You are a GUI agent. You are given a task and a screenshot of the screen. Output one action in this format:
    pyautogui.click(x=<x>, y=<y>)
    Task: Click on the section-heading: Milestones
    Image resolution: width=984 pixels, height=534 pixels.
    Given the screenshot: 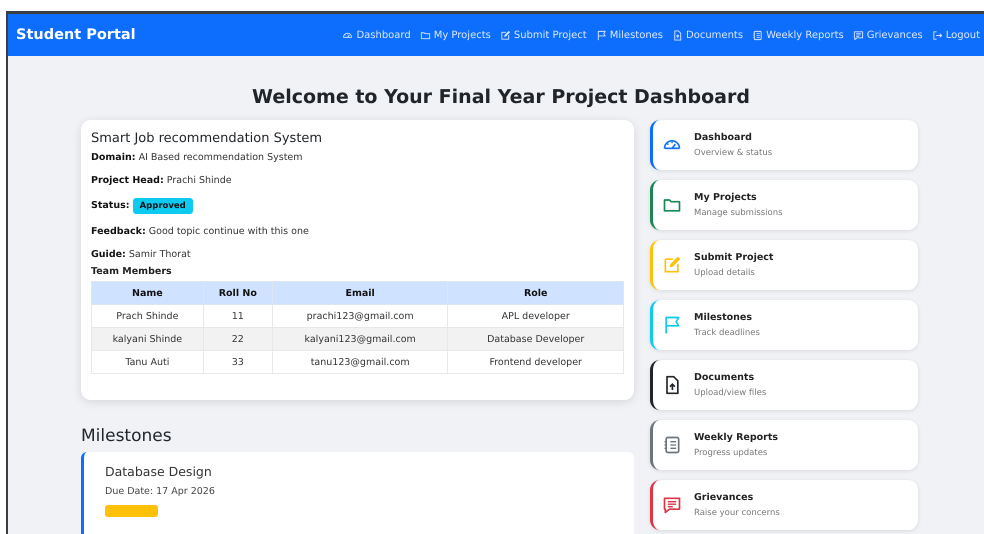 What is the action you would take?
    pyautogui.click(x=127, y=436)
    